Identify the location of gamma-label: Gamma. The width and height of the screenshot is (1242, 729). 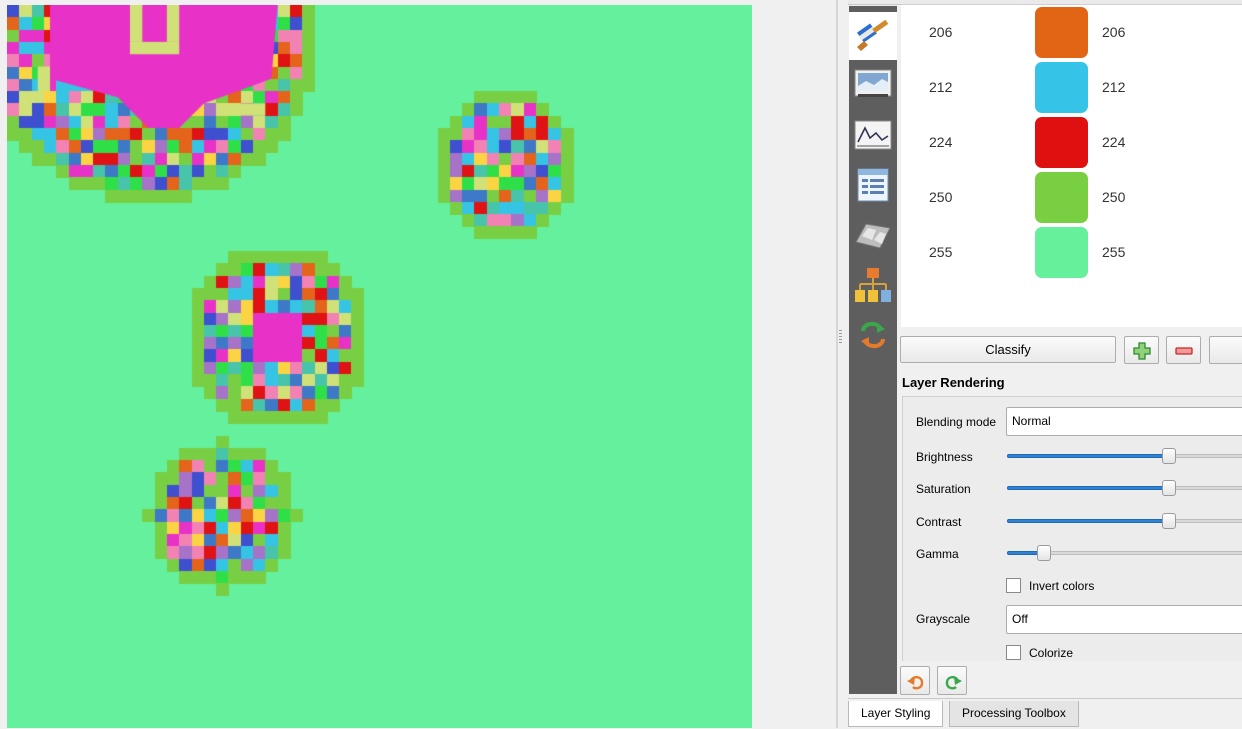
(937, 554).